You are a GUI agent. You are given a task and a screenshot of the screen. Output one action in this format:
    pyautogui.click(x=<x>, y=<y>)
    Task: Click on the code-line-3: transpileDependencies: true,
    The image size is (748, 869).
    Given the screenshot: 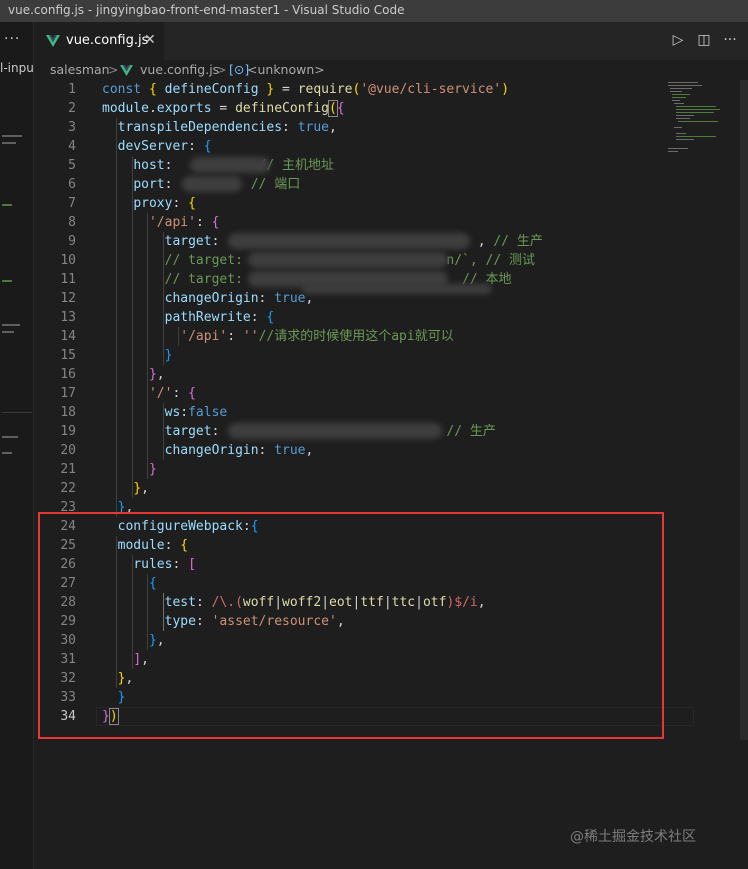 What is the action you would take?
    pyautogui.click(x=219, y=127)
    